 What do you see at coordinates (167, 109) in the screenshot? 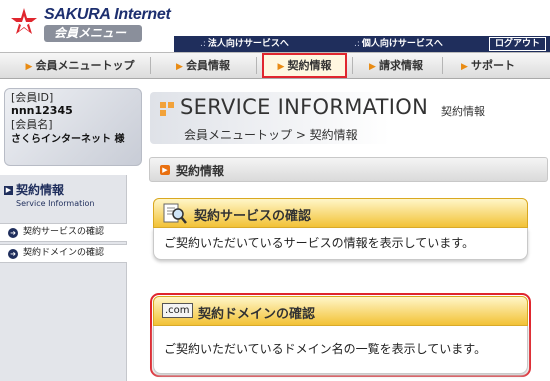
I see `title-squares-icon` at bounding box center [167, 109].